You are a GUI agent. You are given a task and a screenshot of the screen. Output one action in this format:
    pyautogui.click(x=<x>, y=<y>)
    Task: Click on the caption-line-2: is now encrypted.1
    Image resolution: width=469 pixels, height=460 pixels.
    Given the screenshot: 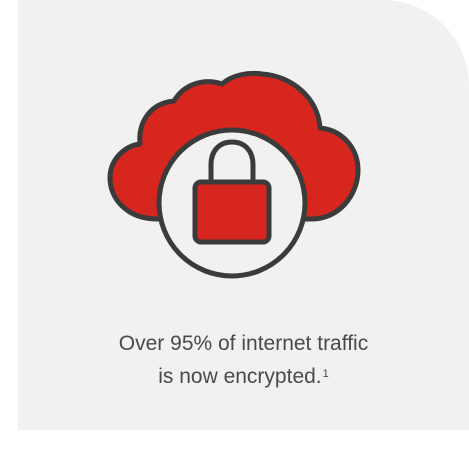 What is the action you would take?
    pyautogui.click(x=243, y=376)
    